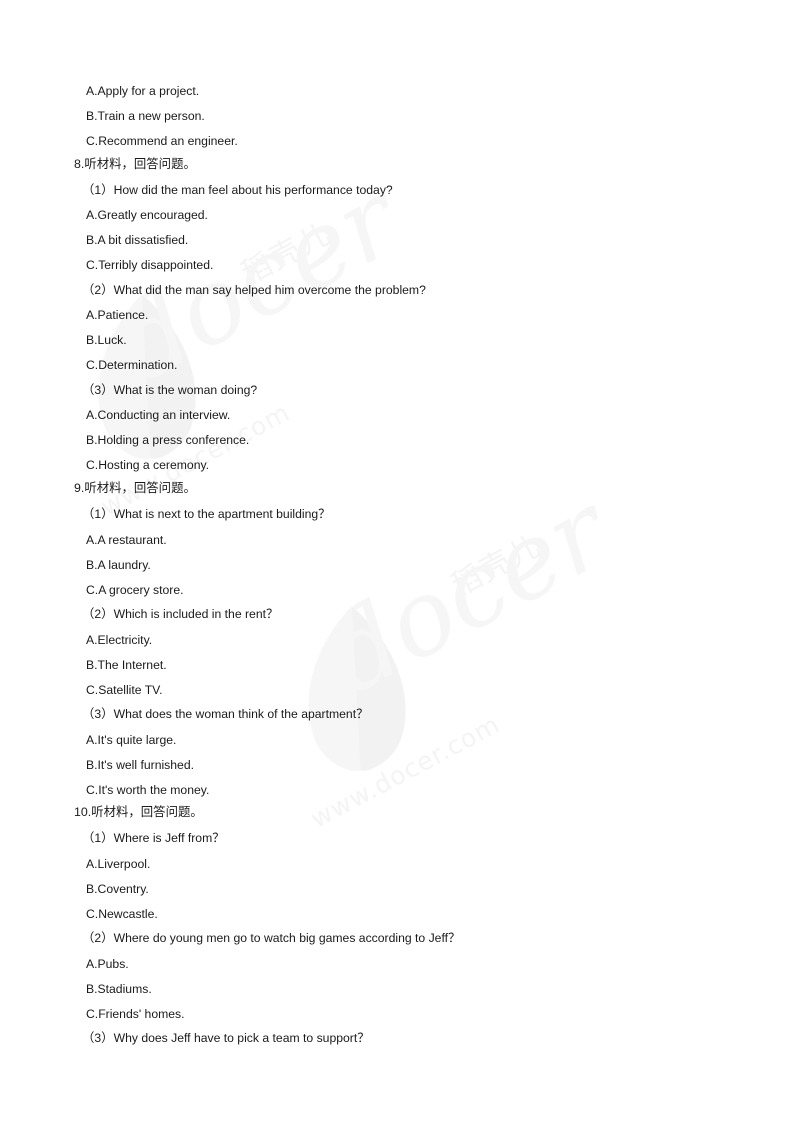  Describe the element at coordinates (106, 340) in the screenshot. I see `answer-option: B.Luck.` at that location.